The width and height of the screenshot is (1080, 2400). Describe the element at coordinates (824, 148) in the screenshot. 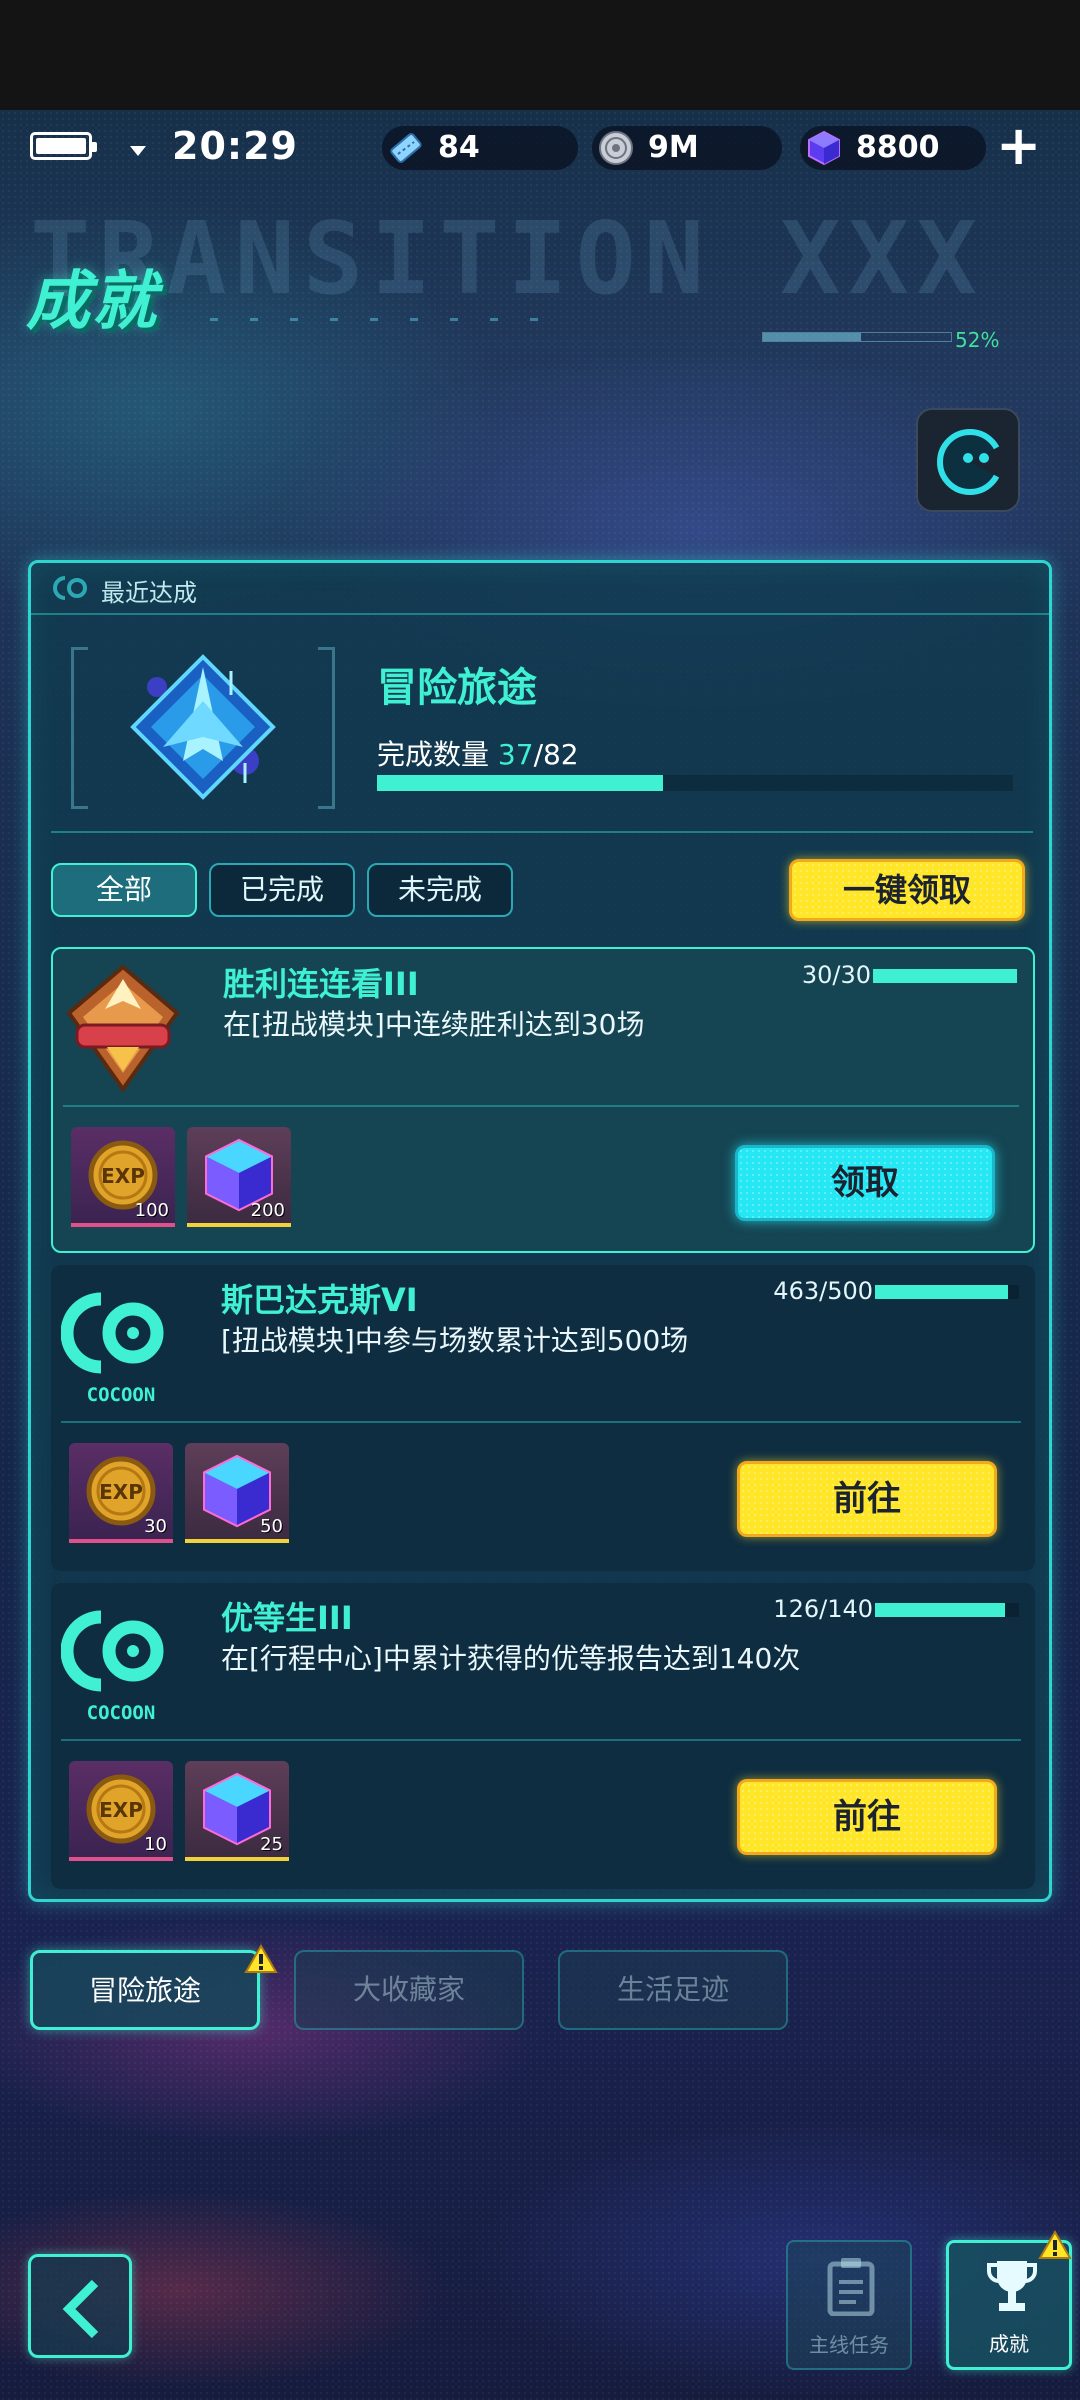

I see `gem-cube-icon` at that location.